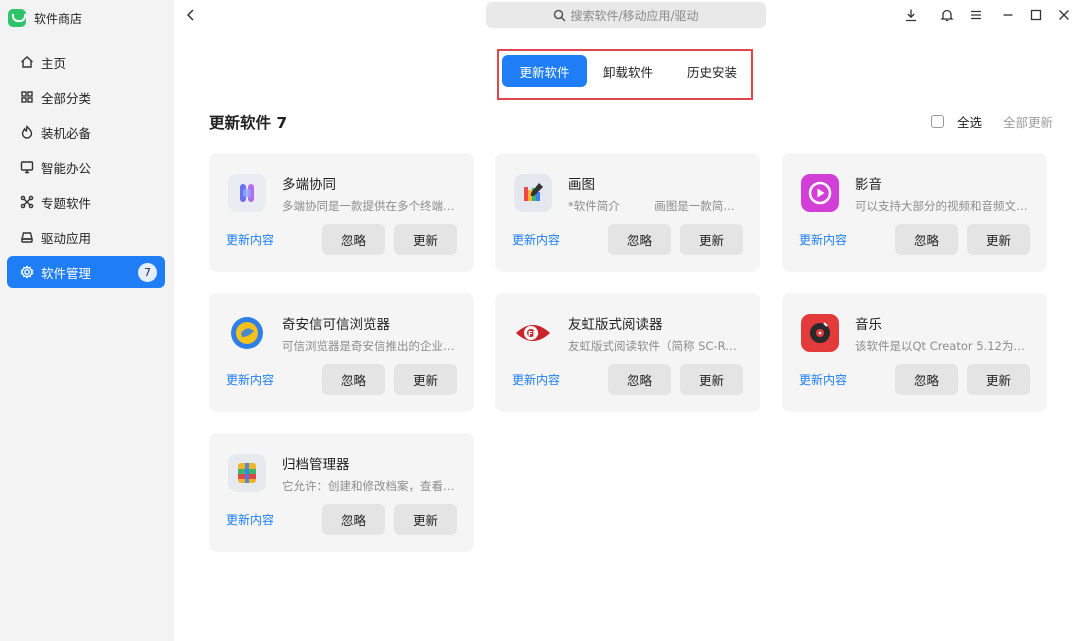 This screenshot has height=641, width=1080. I want to click on search-icon, so click(560, 15).